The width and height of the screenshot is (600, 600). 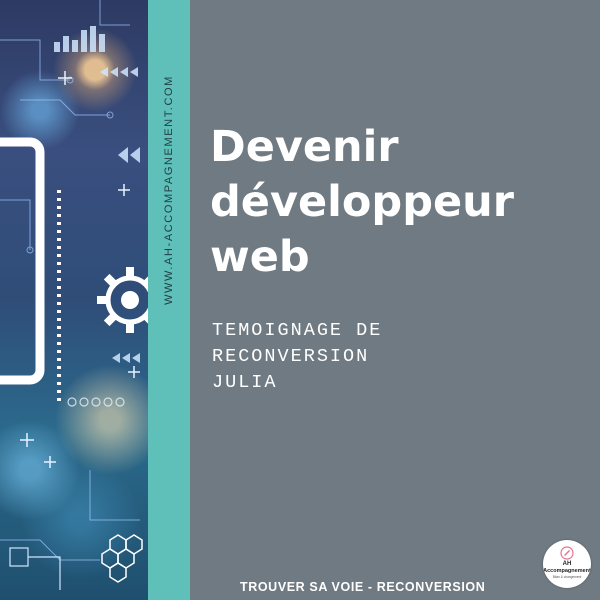 What do you see at coordinates (567, 571) in the screenshot?
I see `logo-text-name: Accompagnement` at bounding box center [567, 571].